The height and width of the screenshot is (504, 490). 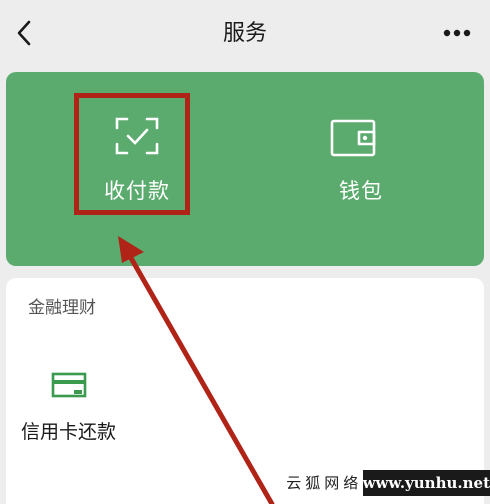 I want to click on highlight-box, so click(x=132, y=154).